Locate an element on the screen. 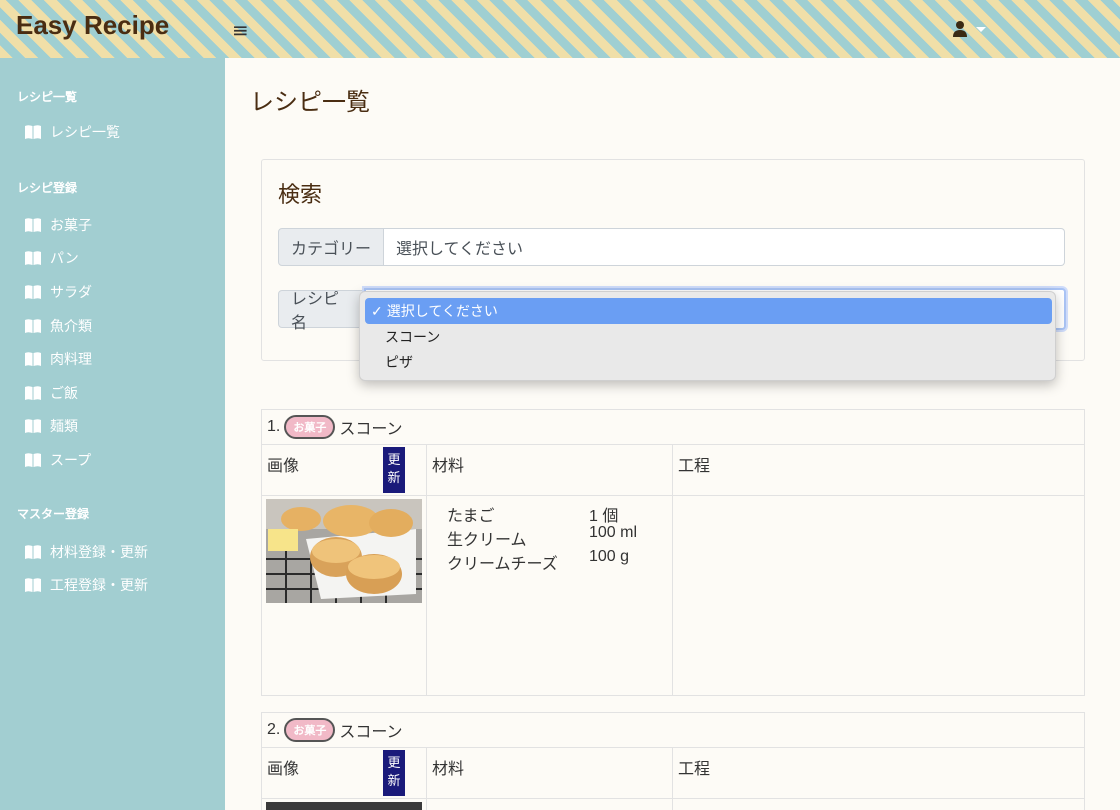 Image resolution: width=1120 pixels, height=810 pixels. sidebar-item-step-master: 工程登録・更新 is located at coordinates (86, 585).